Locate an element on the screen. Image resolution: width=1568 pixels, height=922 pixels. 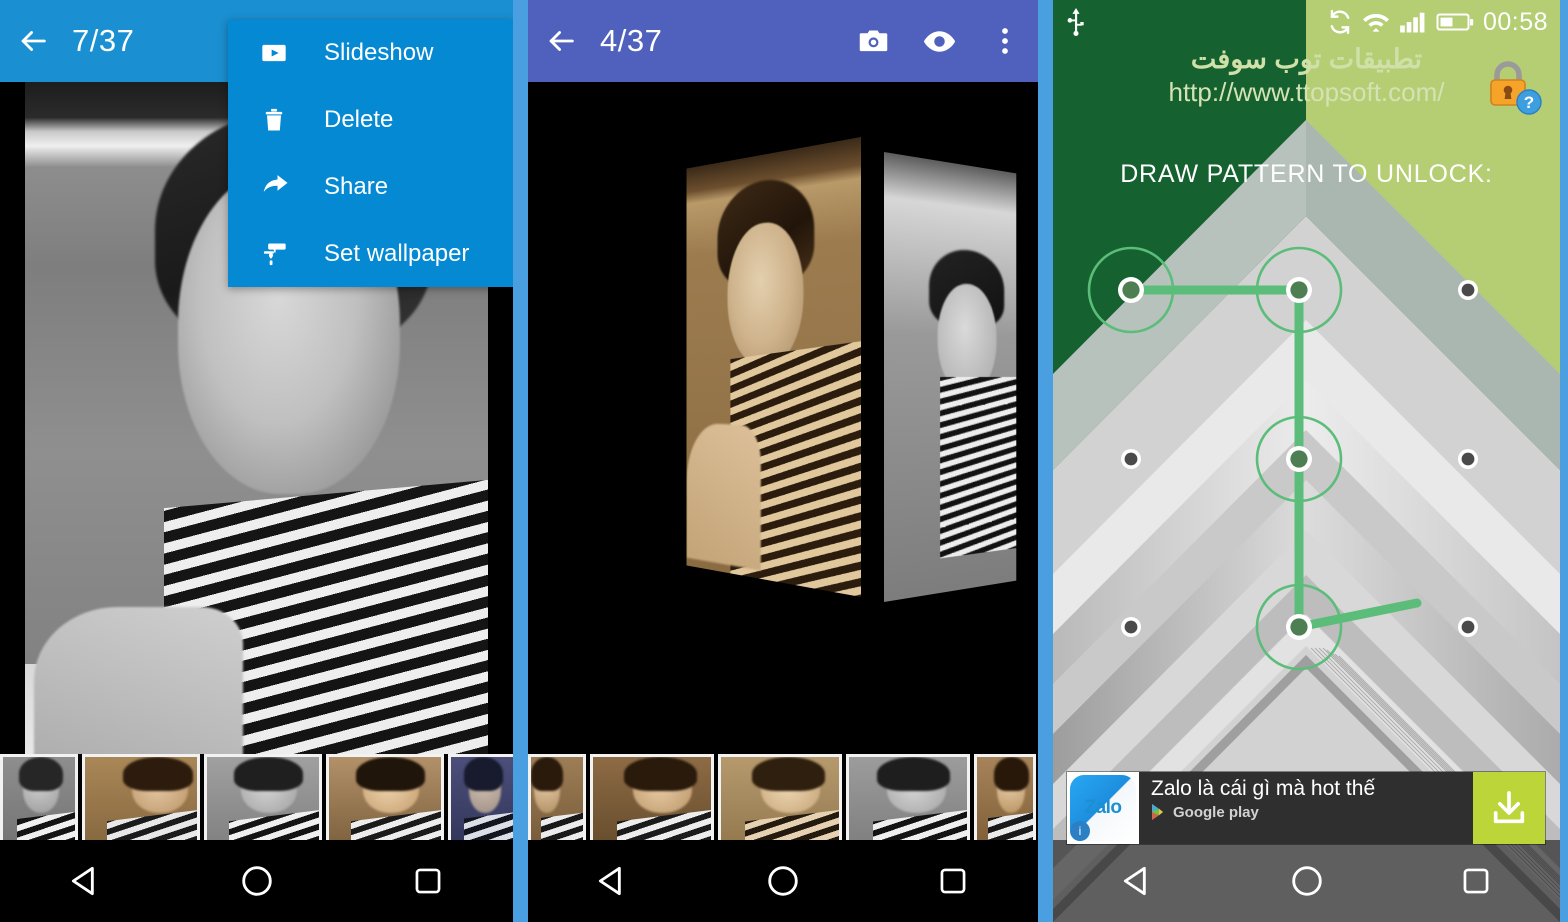
menu-item-delete: Delete is located at coordinates (370, 120).